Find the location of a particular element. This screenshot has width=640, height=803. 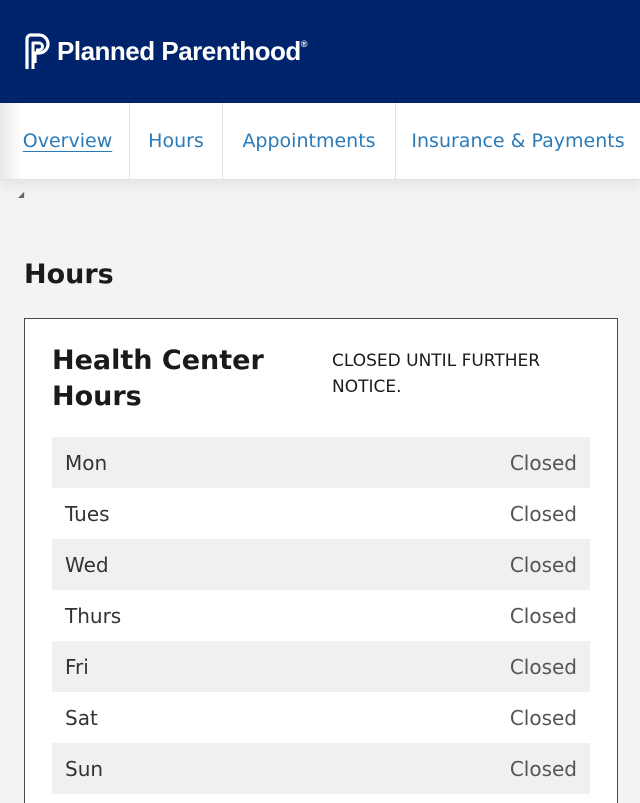

section-title: Hours is located at coordinates (69, 274).